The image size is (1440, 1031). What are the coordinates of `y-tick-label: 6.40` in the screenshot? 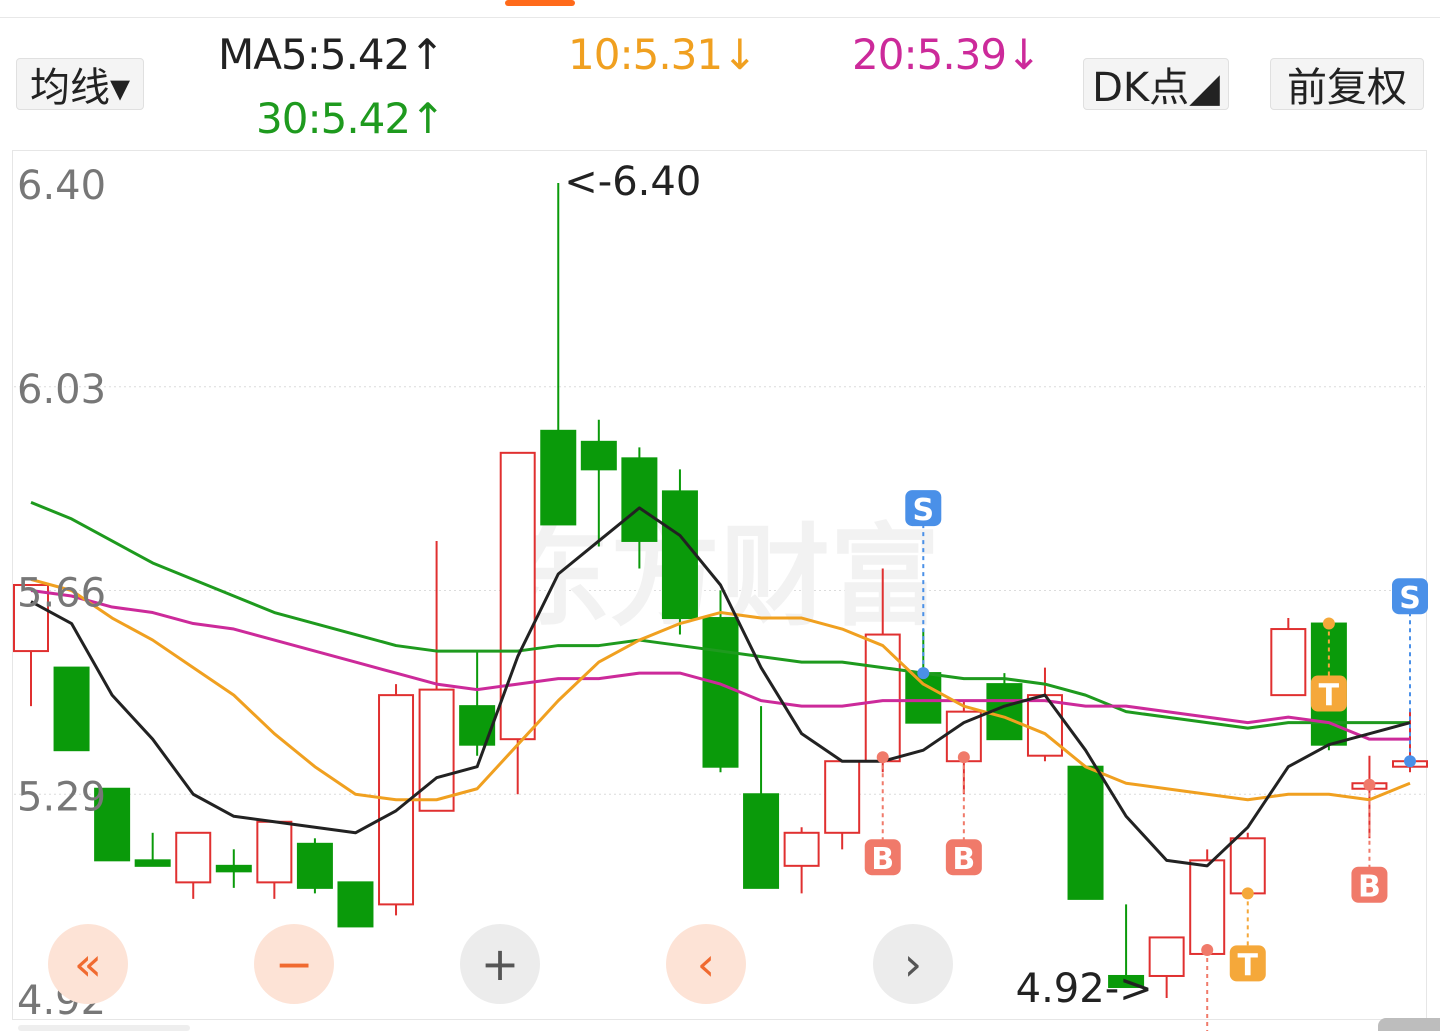 It's located at (61, 186).